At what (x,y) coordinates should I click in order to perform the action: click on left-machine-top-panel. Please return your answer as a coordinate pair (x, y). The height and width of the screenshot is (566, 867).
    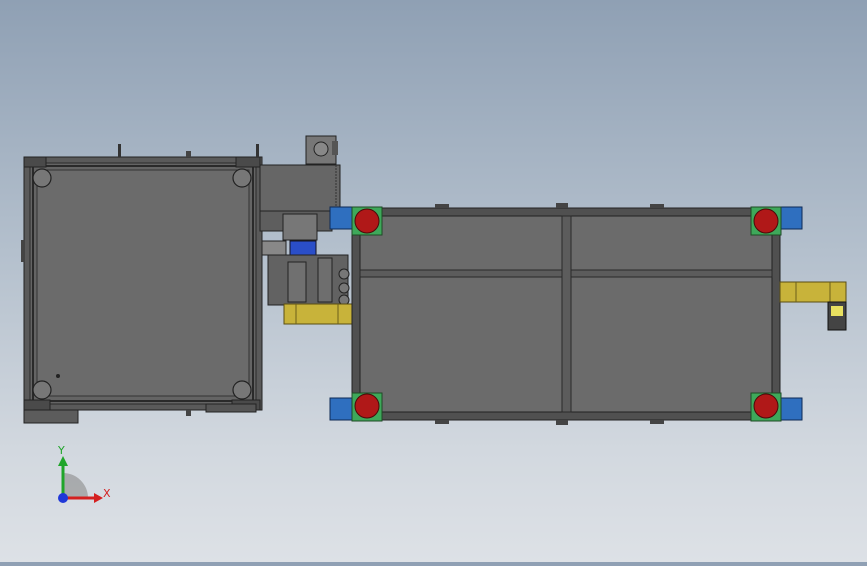
    Looking at the image, I should click on (143, 283).